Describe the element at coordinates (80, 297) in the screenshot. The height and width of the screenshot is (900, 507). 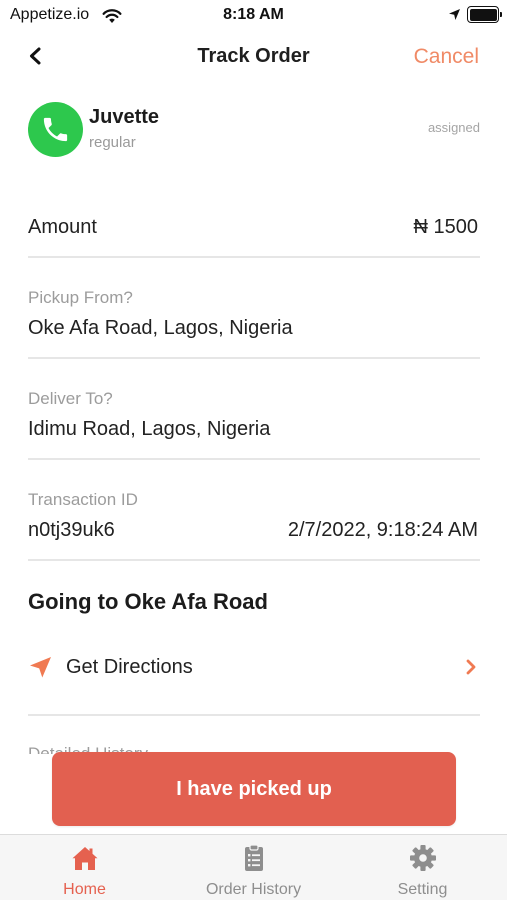
I see `pickup-label: Pickup From?` at that location.